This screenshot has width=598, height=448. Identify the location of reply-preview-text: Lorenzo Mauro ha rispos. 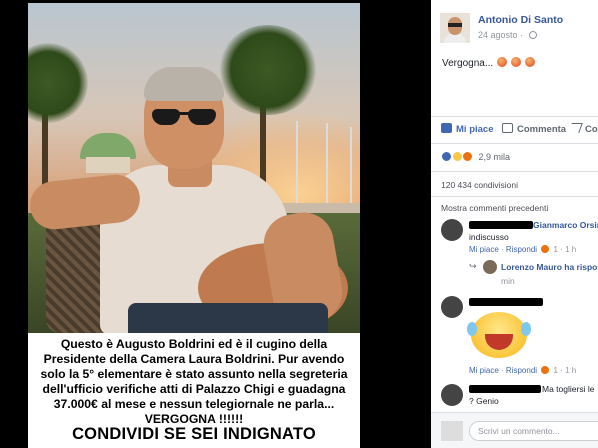
(549, 267).